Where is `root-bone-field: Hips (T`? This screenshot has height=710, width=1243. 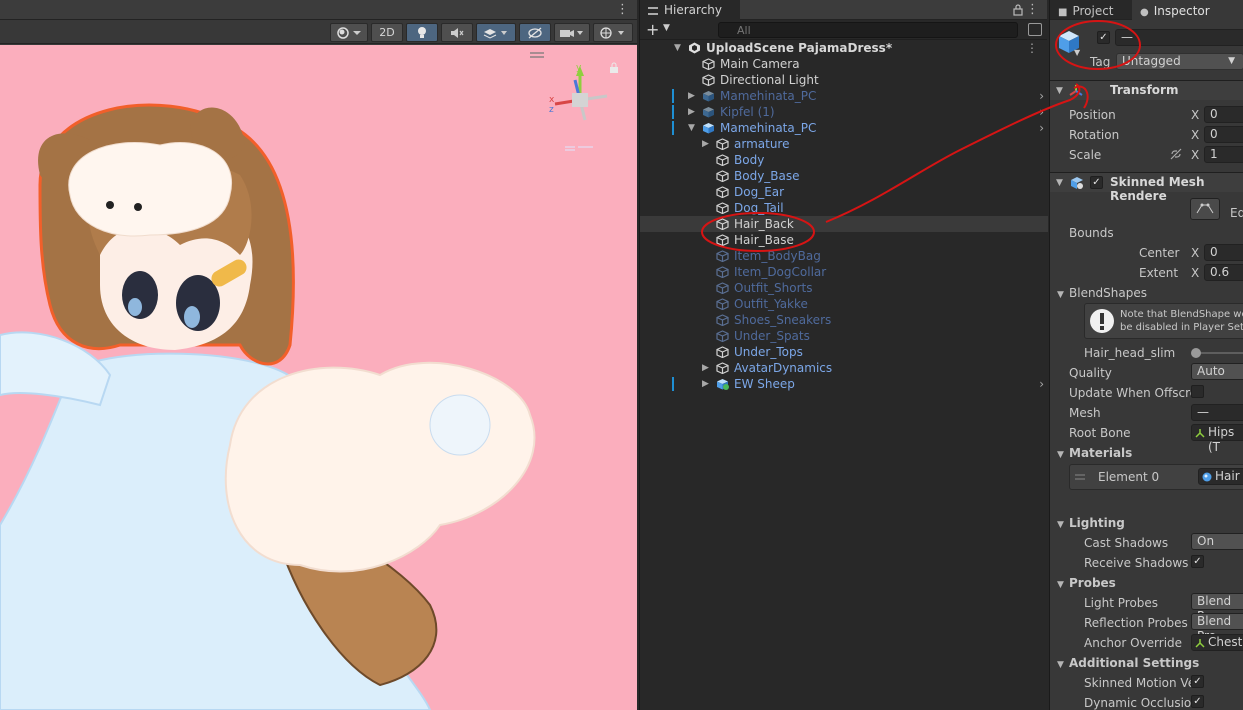 root-bone-field: Hips (T is located at coordinates (1217, 439).